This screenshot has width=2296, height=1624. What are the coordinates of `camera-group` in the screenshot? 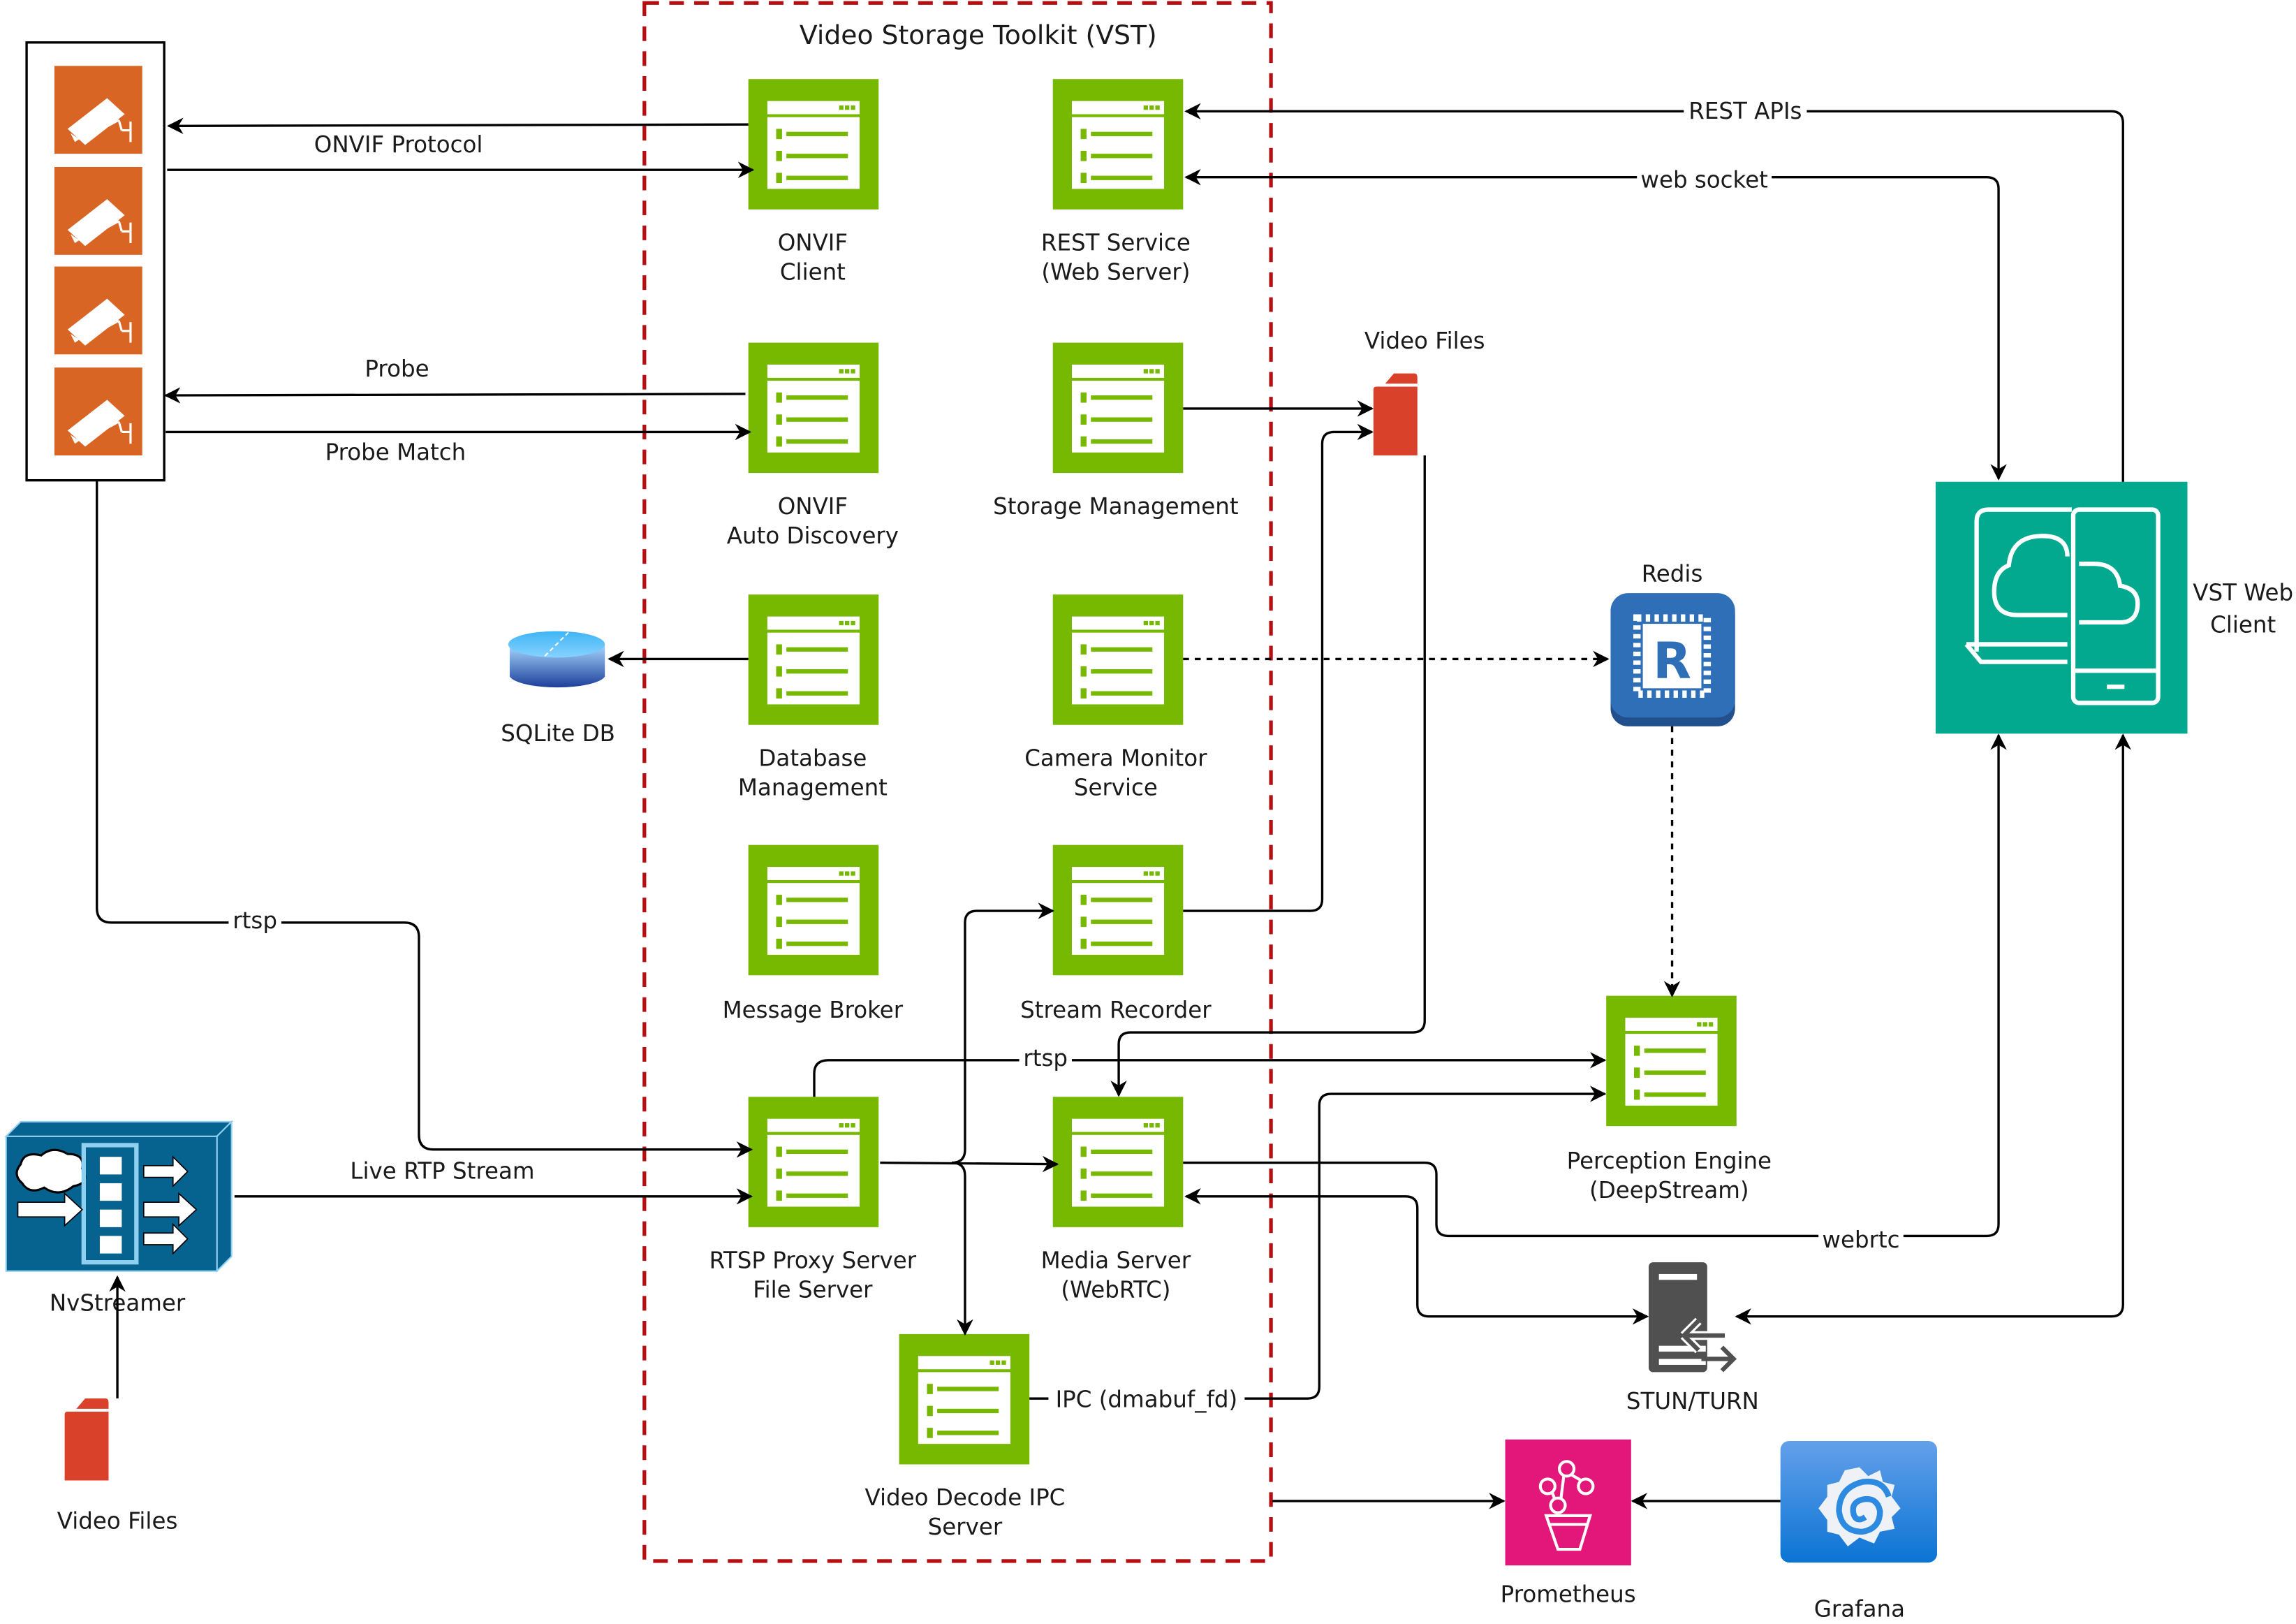 It's located at (95, 261).